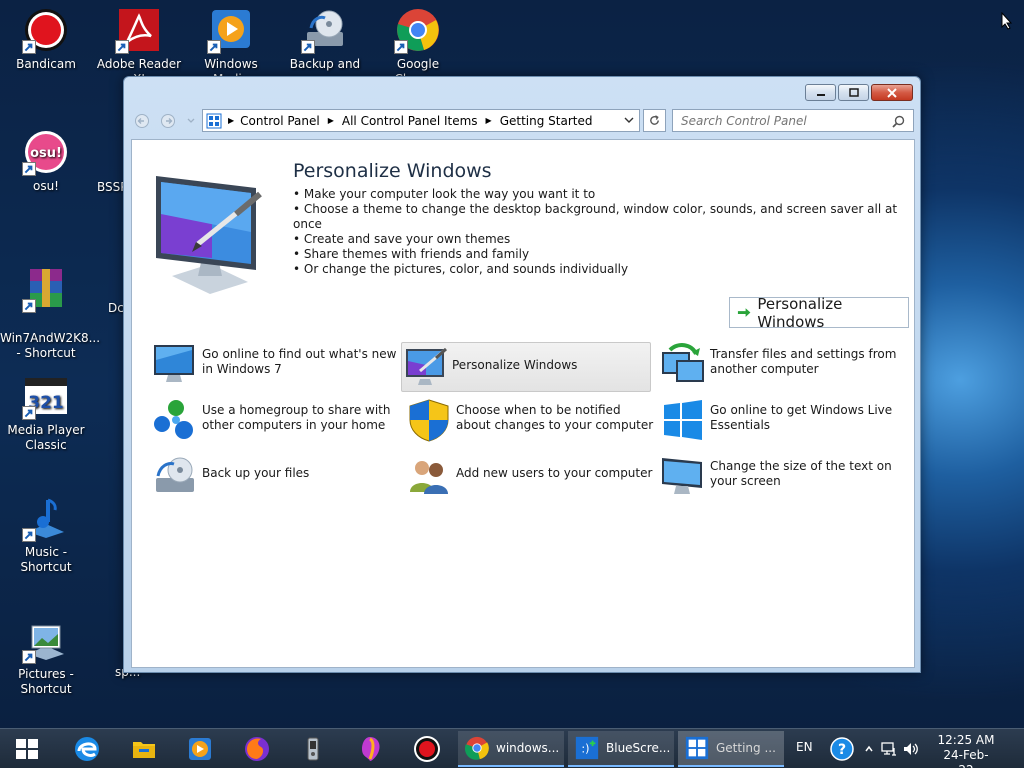  Describe the element at coordinates (27, 749) in the screenshot. I see `start-button` at that location.